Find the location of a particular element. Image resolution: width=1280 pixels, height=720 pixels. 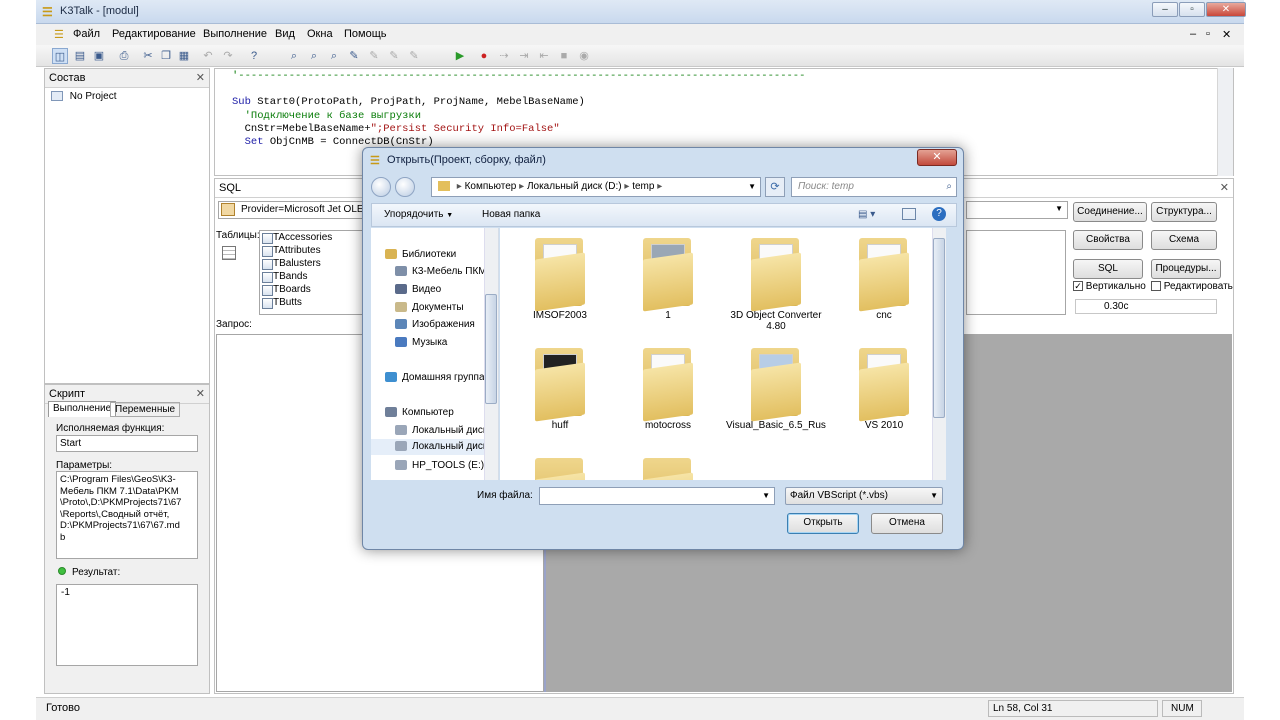

watch-icon: ◉ is located at coordinates (584, 56).